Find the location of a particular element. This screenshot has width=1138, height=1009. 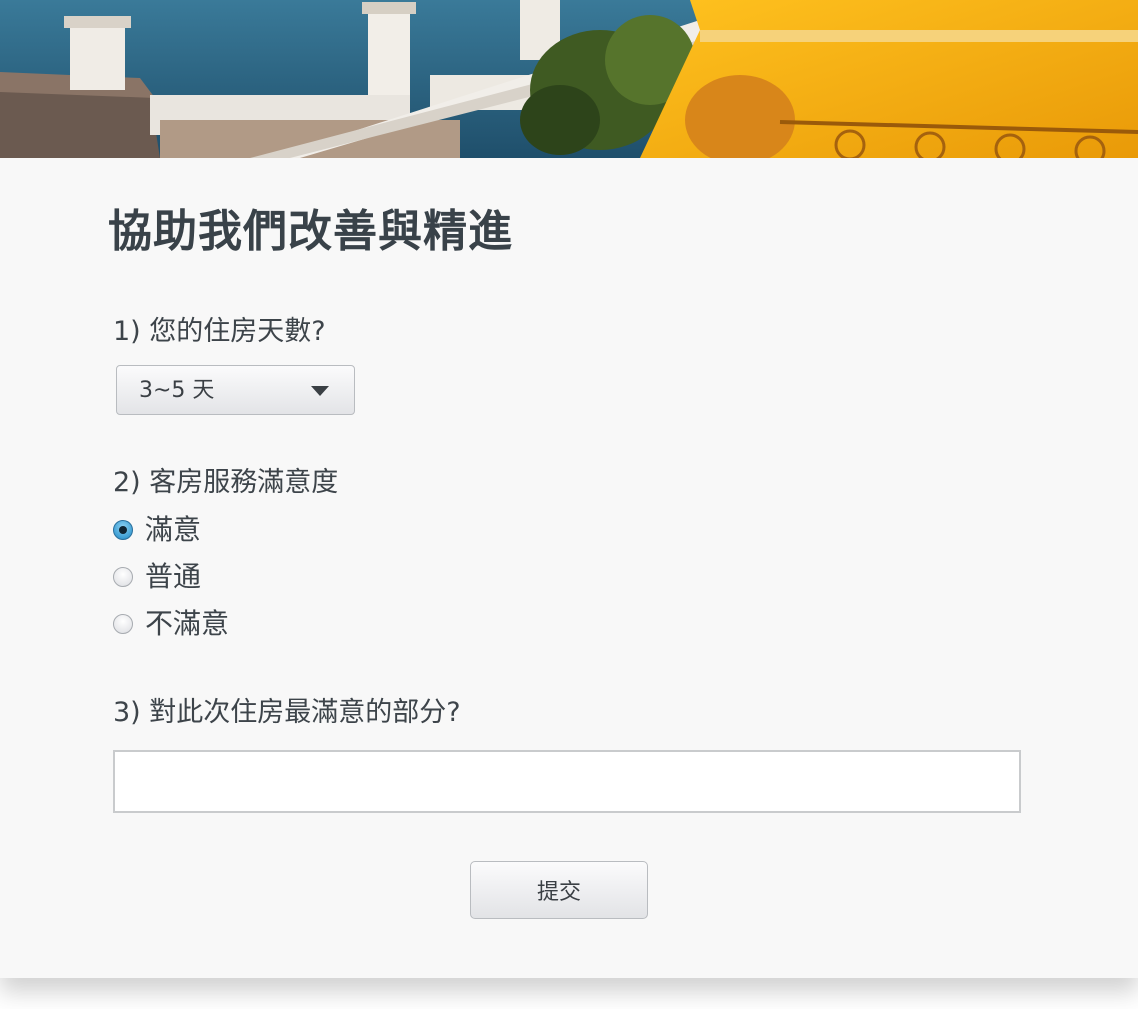

radio-option-neutral: 普通 is located at coordinates (157, 577).